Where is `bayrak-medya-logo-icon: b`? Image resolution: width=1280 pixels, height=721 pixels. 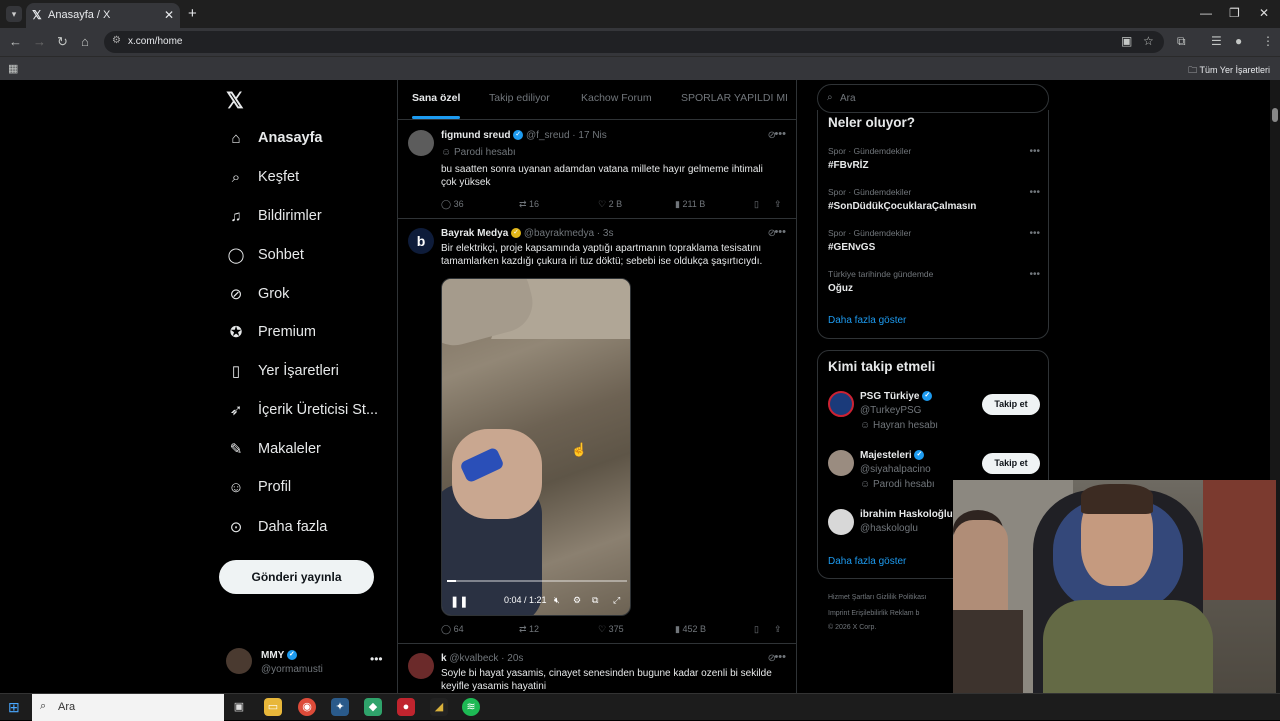 bayrak-medya-logo-icon: b is located at coordinates (421, 241).